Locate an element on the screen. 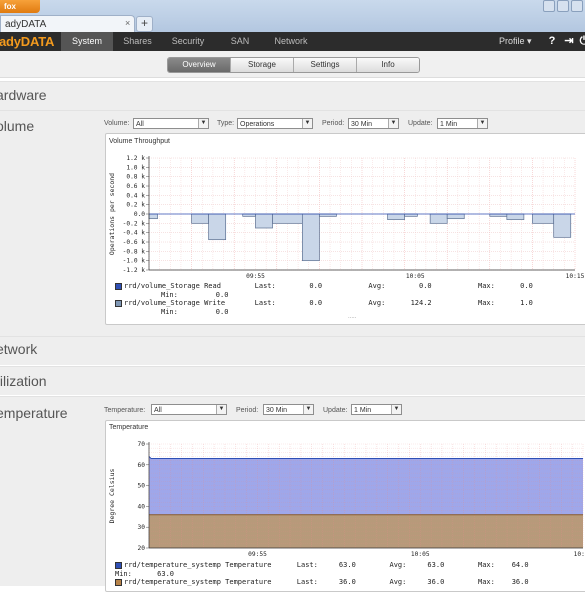 This screenshot has width=585, height=592. minimize-icon is located at coordinates (549, 6).